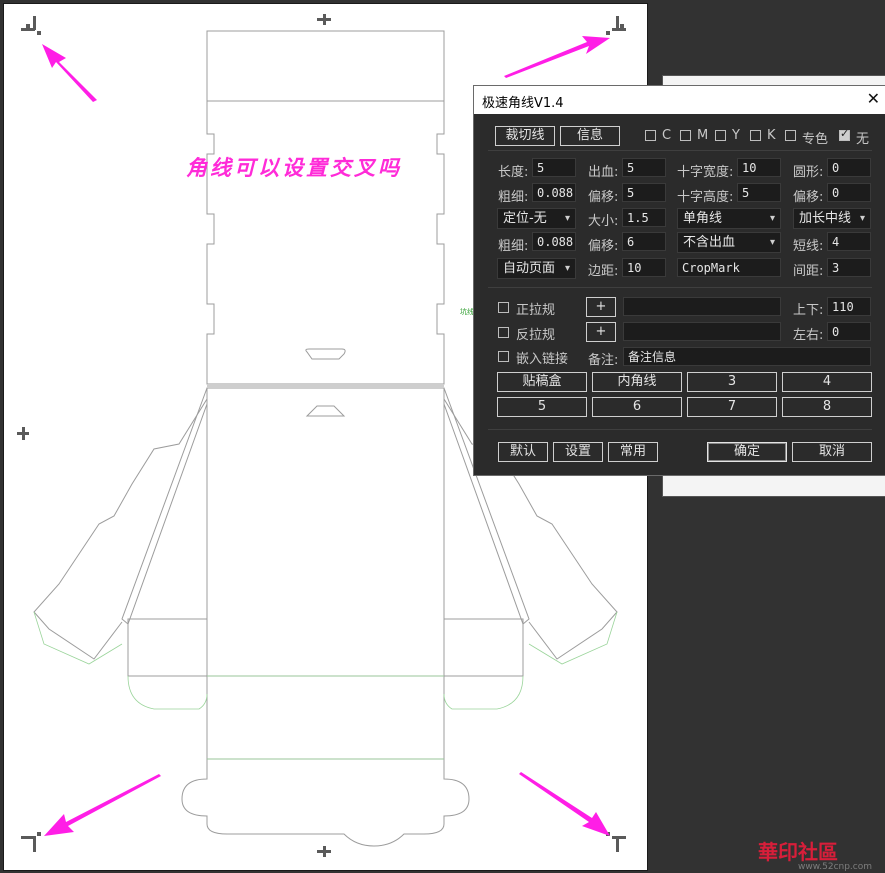 This screenshot has height=873, width=885. Describe the element at coordinates (603, 360) in the screenshot. I see `note-label: 备注:` at that location.